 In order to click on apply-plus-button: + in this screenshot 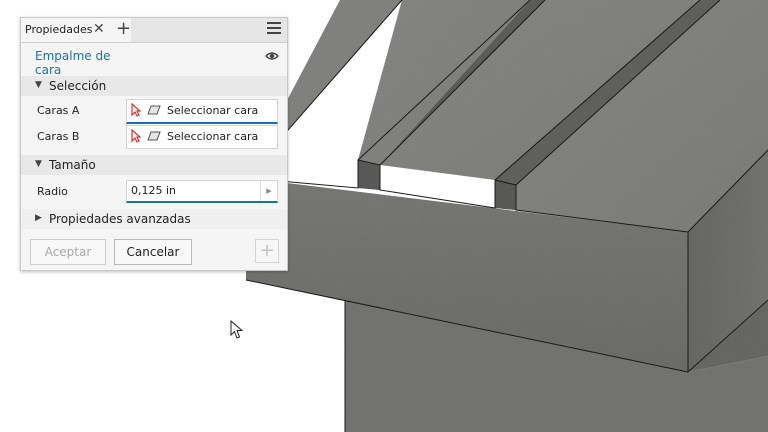, I will do `click(267, 251)`.